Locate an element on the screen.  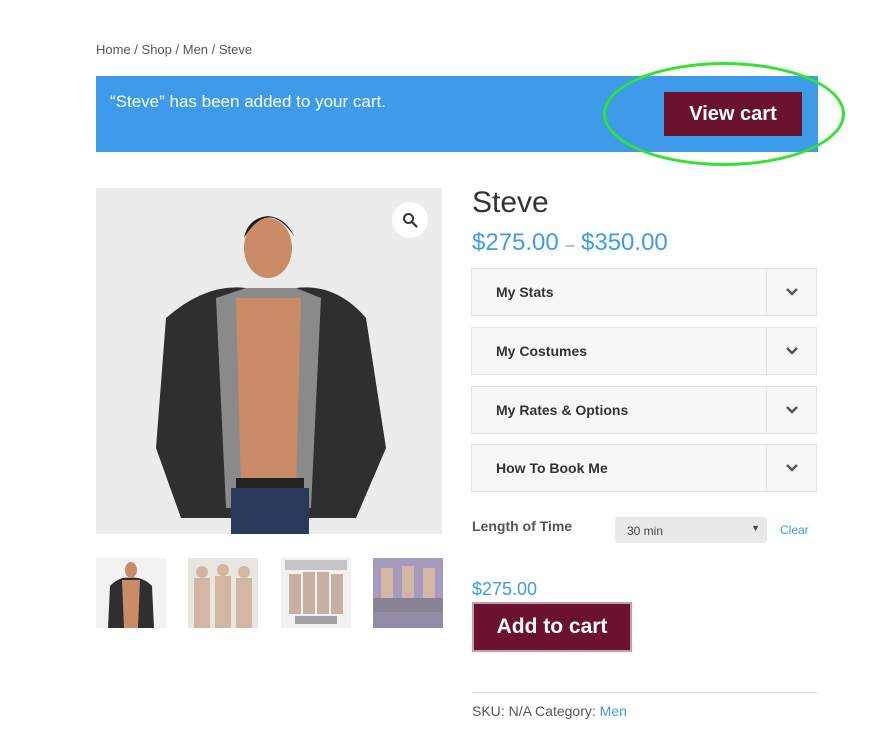
select-value: 30 min is located at coordinates (645, 531).